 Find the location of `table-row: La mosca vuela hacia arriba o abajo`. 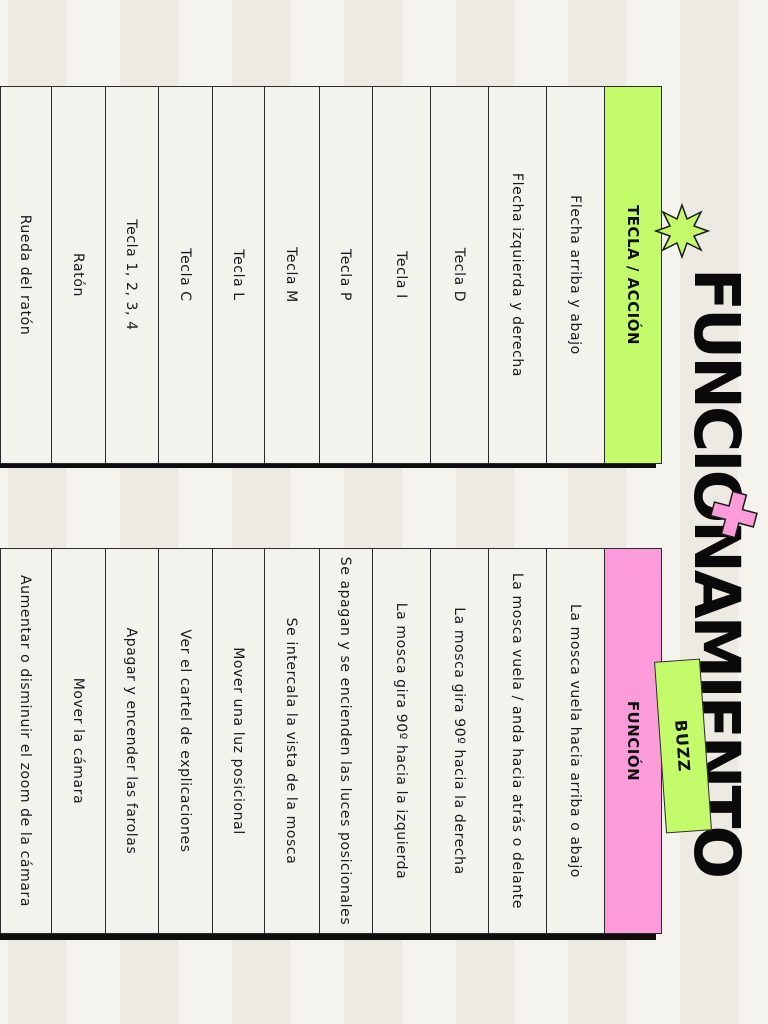

table-row: La mosca vuela hacia arriba o abajo is located at coordinates (575, 741).